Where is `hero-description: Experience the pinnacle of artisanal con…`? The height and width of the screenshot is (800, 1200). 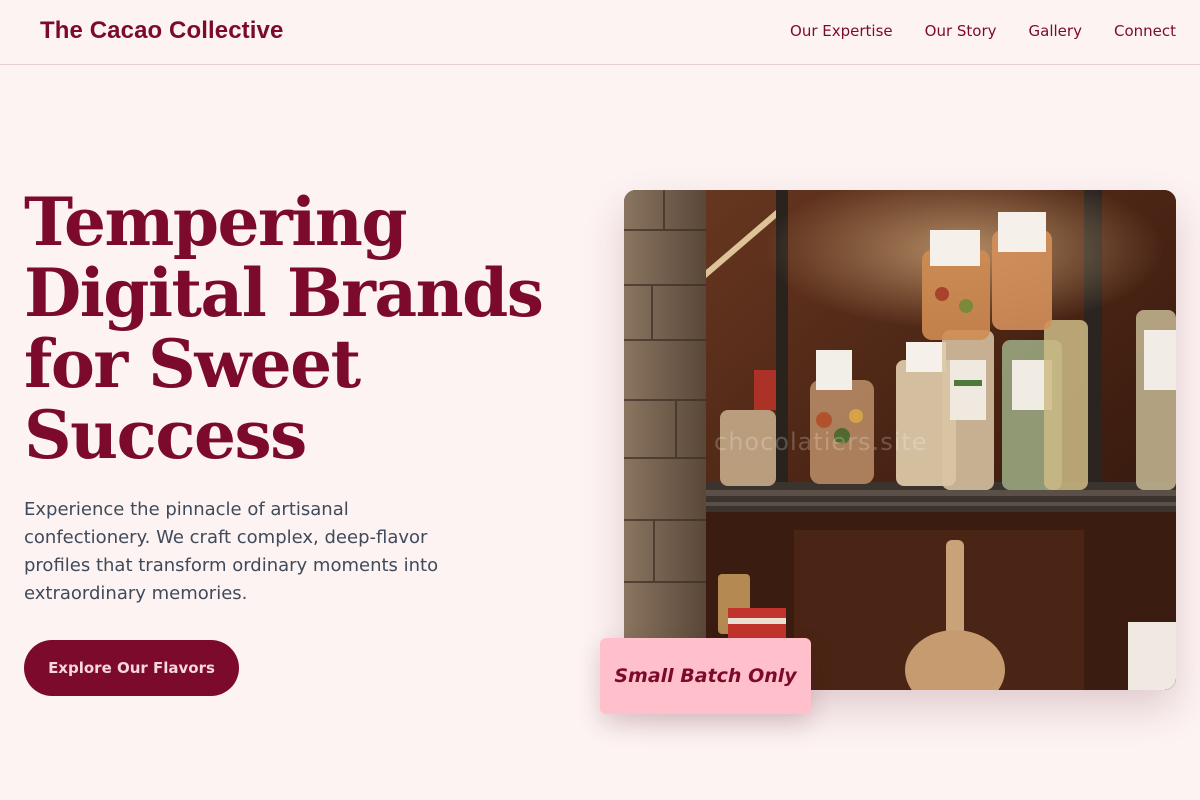
hero-description: Experience the pinnacle of artisanal con… is located at coordinates (231, 551).